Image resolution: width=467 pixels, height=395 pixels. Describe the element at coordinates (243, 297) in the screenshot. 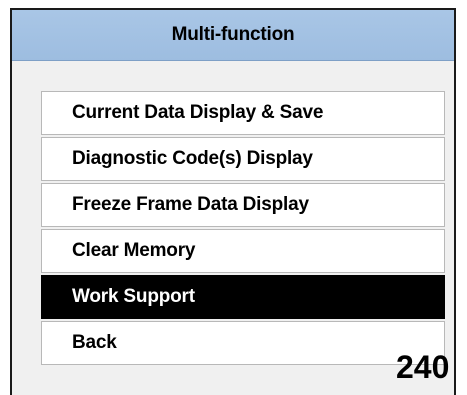

I see `menu-item-work-support: Work Support` at that location.